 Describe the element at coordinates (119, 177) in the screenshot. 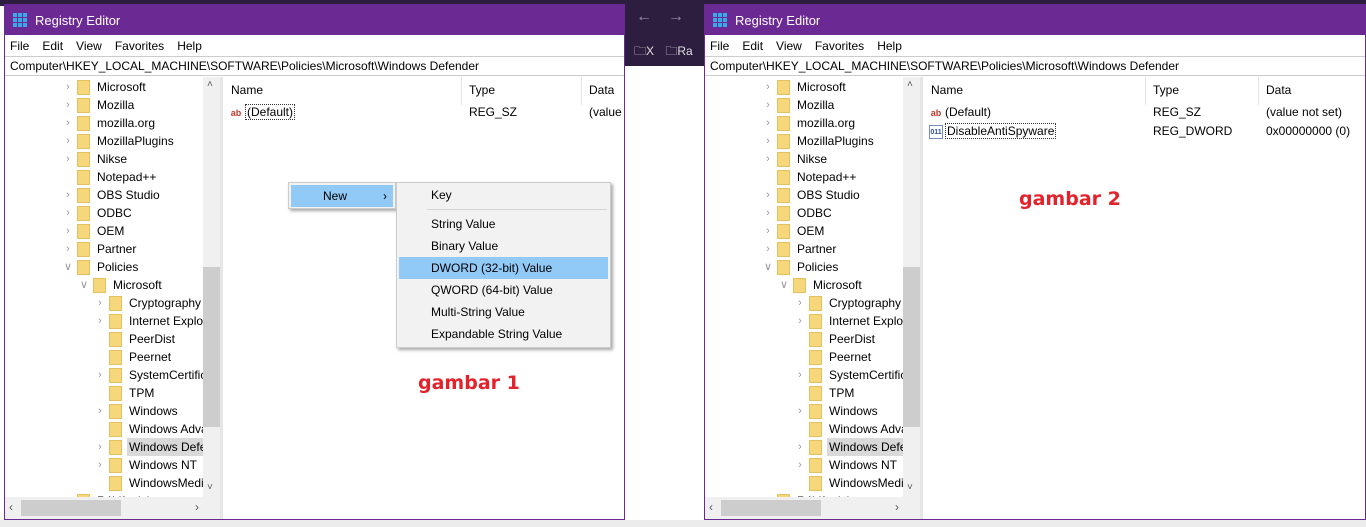

I see `tree-item: Notepad++` at that location.